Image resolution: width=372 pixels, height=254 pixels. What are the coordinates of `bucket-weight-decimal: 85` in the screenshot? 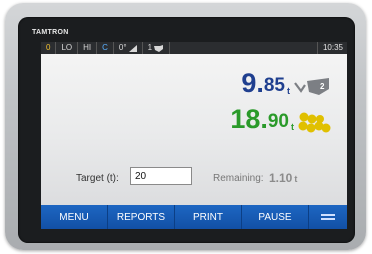 It's located at (274, 85).